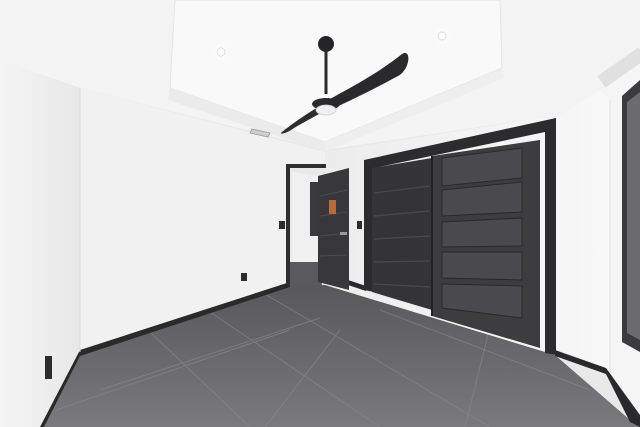 This screenshot has height=427, width=640. Describe the element at coordinates (633, 216) in the screenshot. I see `window-glass` at that location.